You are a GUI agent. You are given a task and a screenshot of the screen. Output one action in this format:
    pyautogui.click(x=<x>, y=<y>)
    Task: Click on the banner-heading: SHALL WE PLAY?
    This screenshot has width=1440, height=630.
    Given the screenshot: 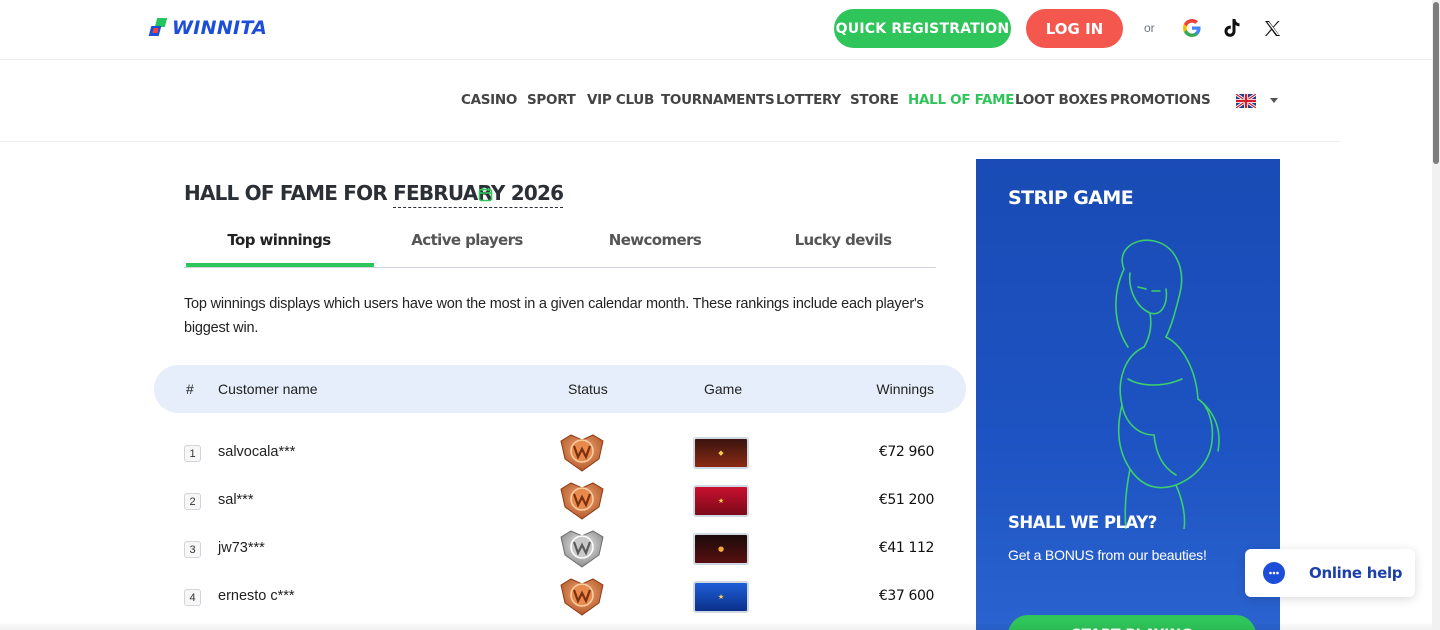 What is the action you would take?
    pyautogui.click(x=1082, y=522)
    